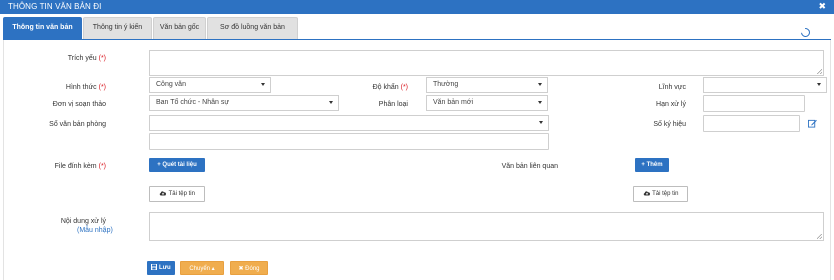 Image resolution: width=834 pixels, height=280 pixels. Describe the element at coordinates (486, 226) in the screenshot. I see `noi-dung-xu-ly-textarea` at that location.